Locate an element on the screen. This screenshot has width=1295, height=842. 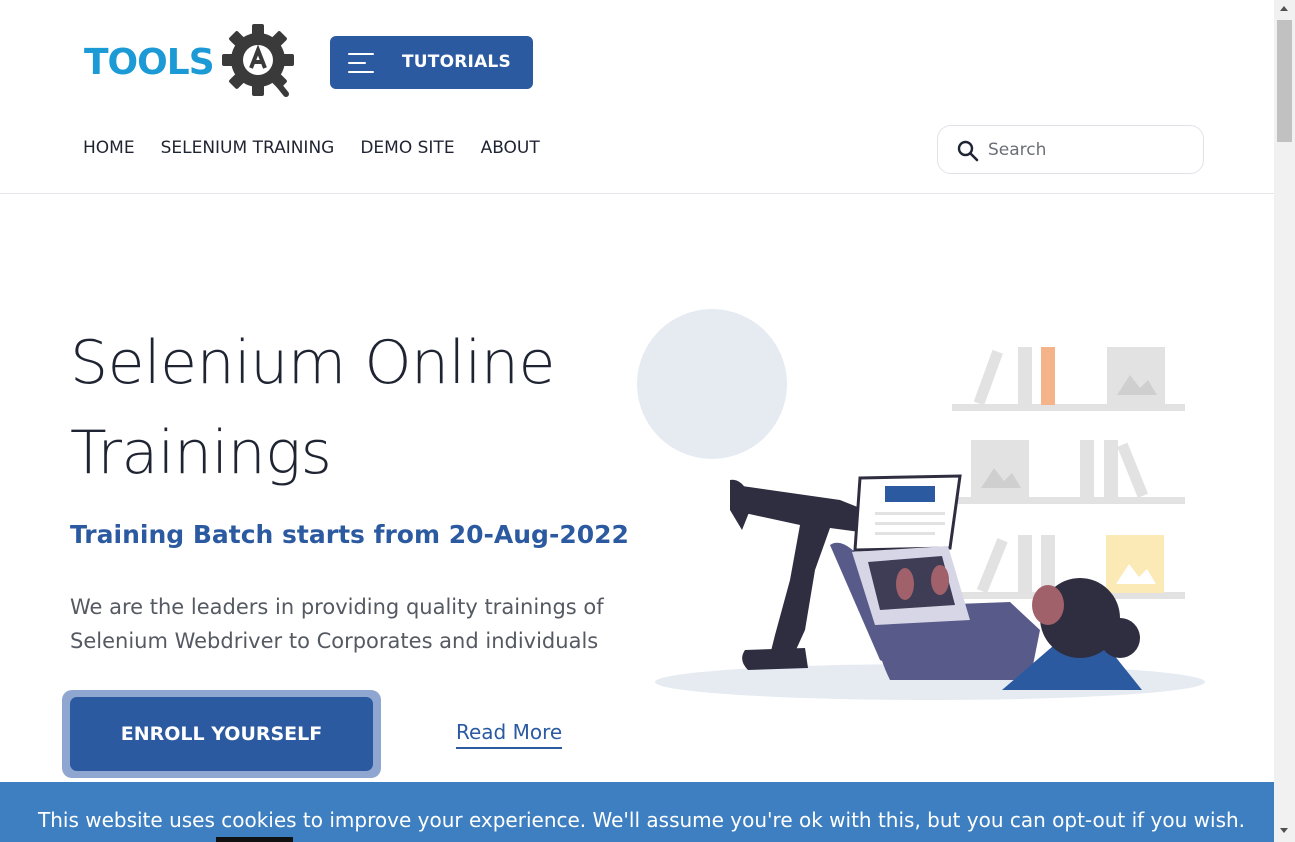
tutorials-button: TUTORIALS is located at coordinates (431, 62).